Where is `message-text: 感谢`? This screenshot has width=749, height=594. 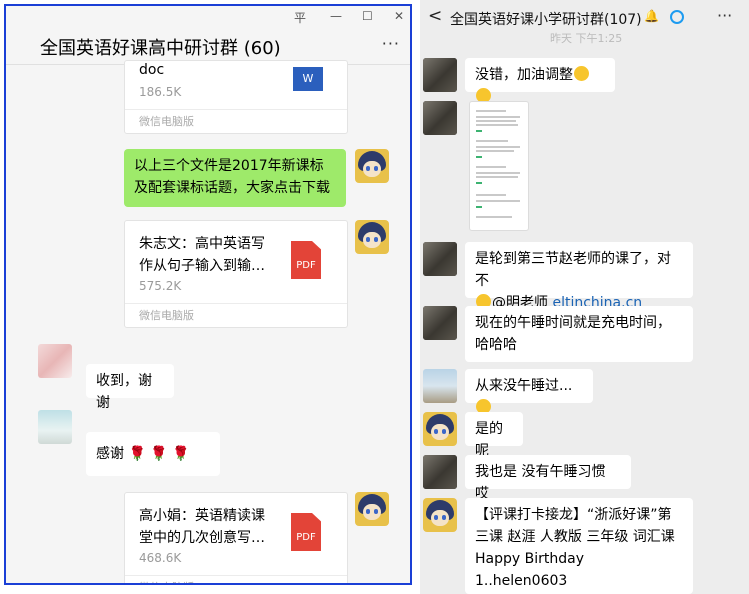 message-text: 感谢 is located at coordinates (110, 454).